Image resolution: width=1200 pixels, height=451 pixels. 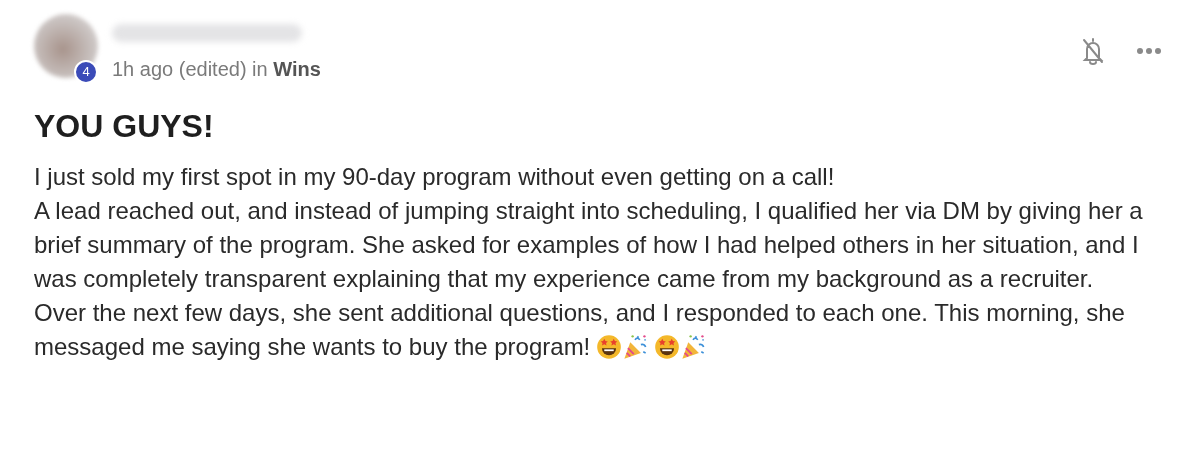 I want to click on level-badge: 4, so click(x=86, y=72).